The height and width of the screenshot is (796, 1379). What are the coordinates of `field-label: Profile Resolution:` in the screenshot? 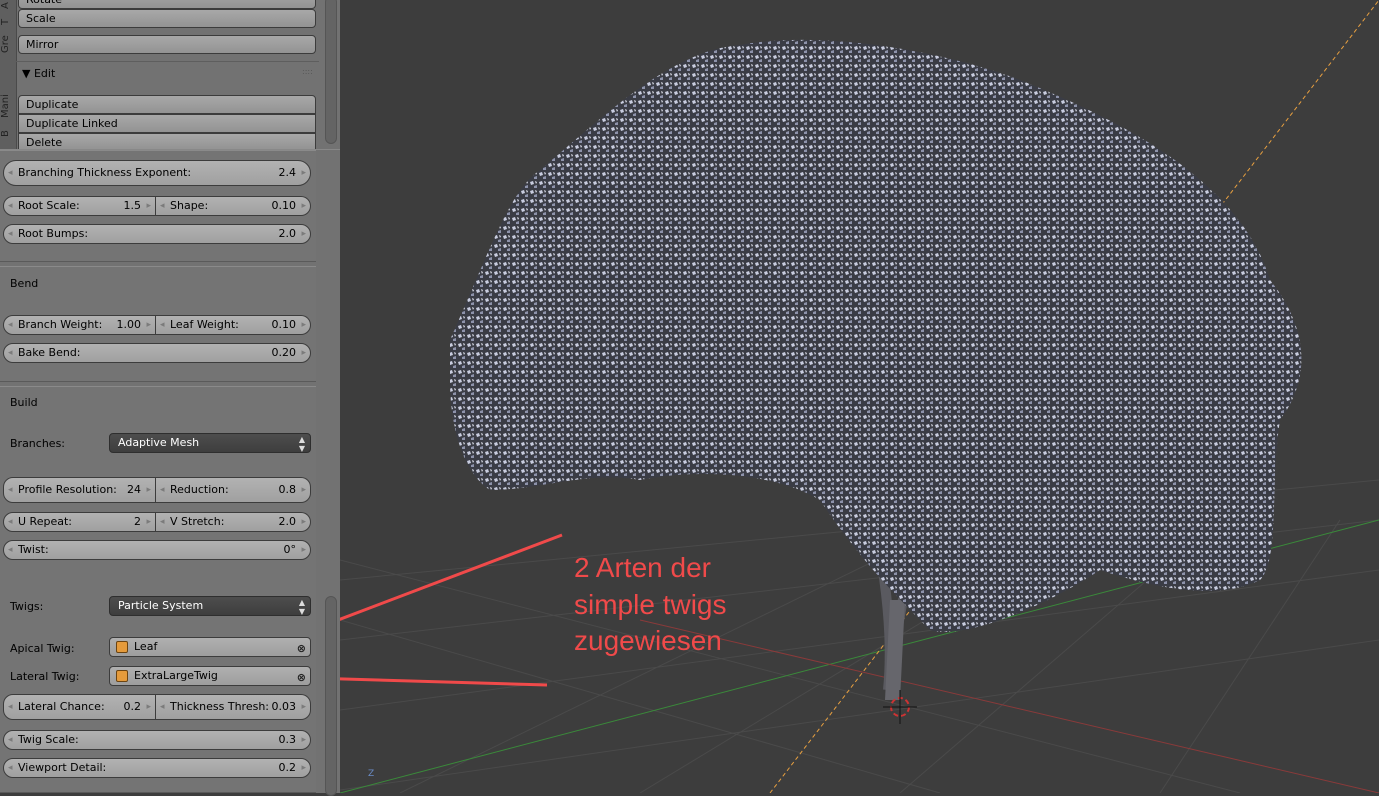 It's located at (67, 489).